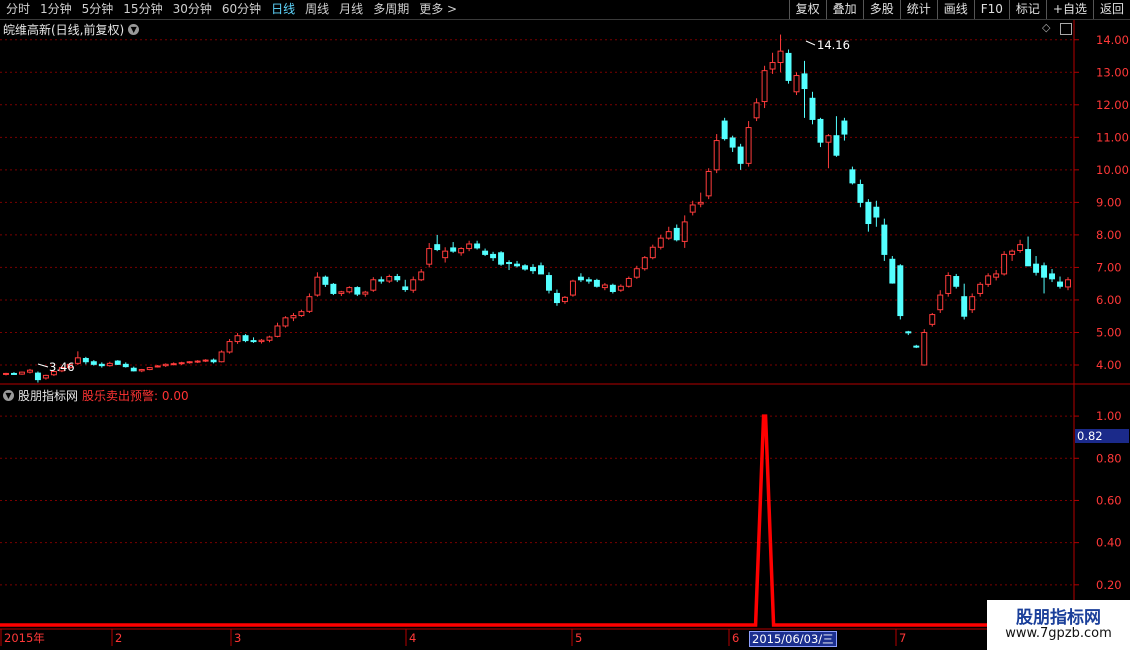  What do you see at coordinates (48, 395) in the screenshot?
I see `indicator-title: 股朋指标网` at bounding box center [48, 395].